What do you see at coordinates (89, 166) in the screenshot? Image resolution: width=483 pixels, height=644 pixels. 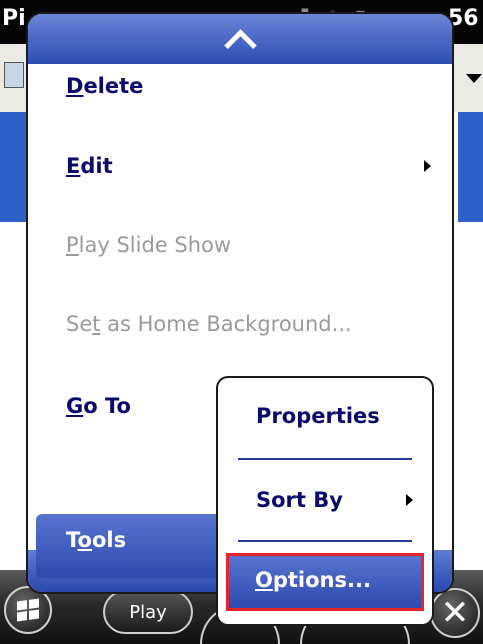 I see `menu-item-edit: Edit` at bounding box center [89, 166].